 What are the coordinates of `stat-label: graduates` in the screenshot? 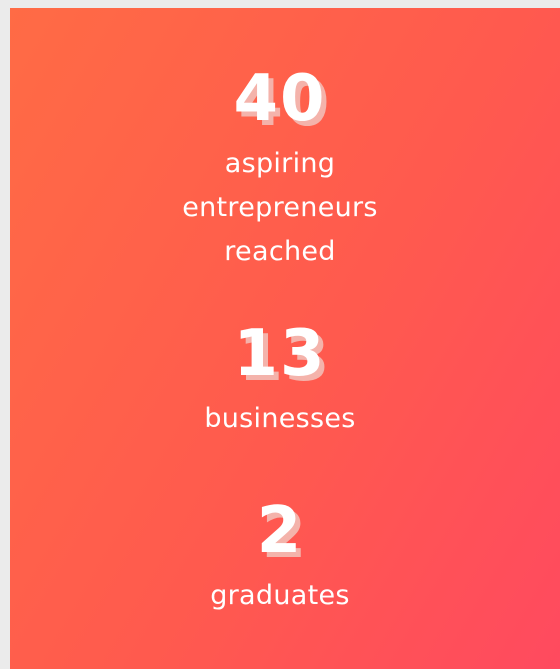 It's located at (280, 593).